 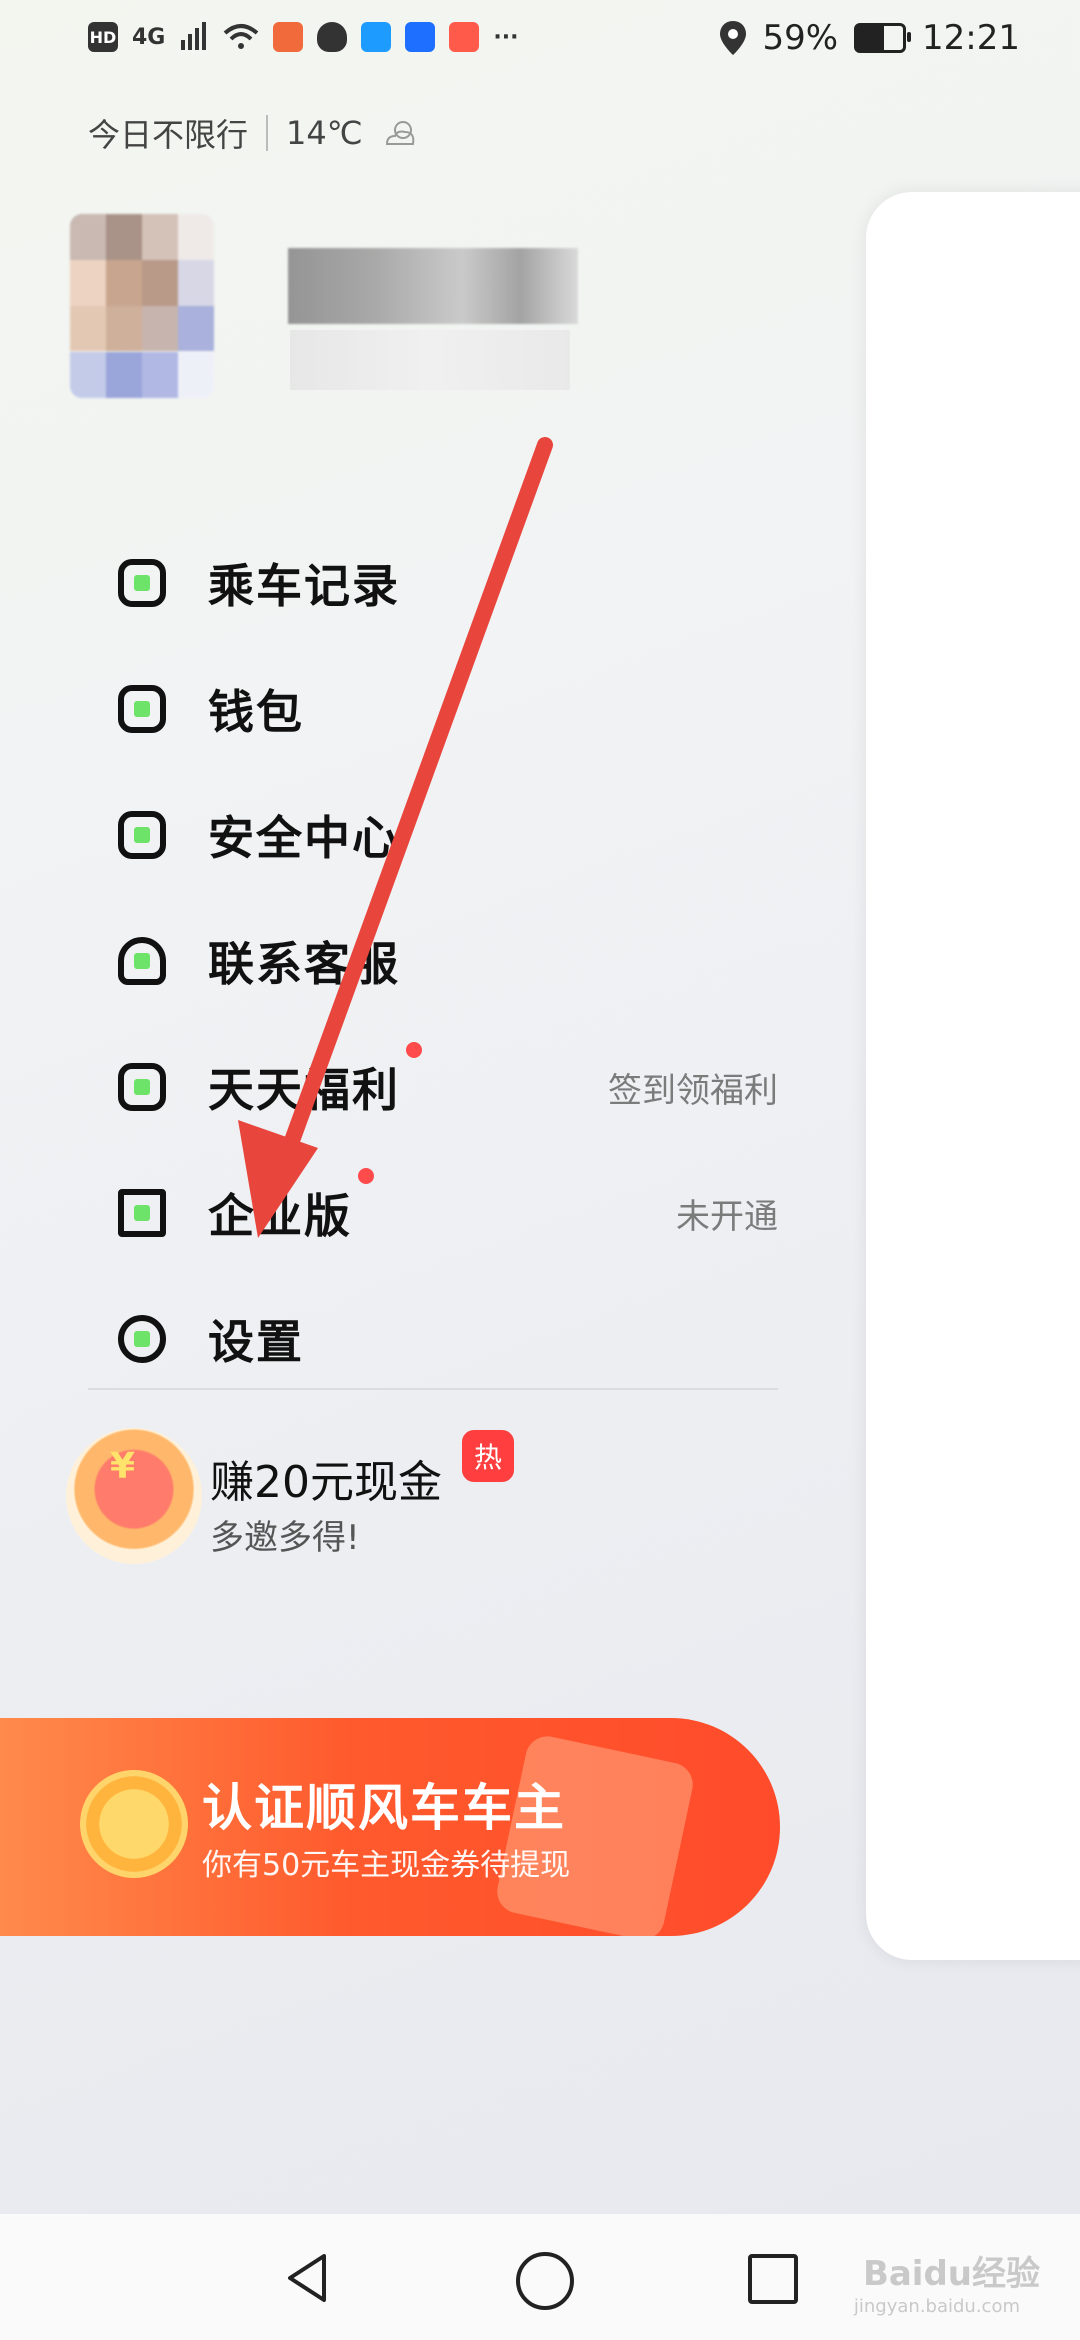 What do you see at coordinates (134, 1824) in the screenshot?
I see `coin-icon` at bounding box center [134, 1824].